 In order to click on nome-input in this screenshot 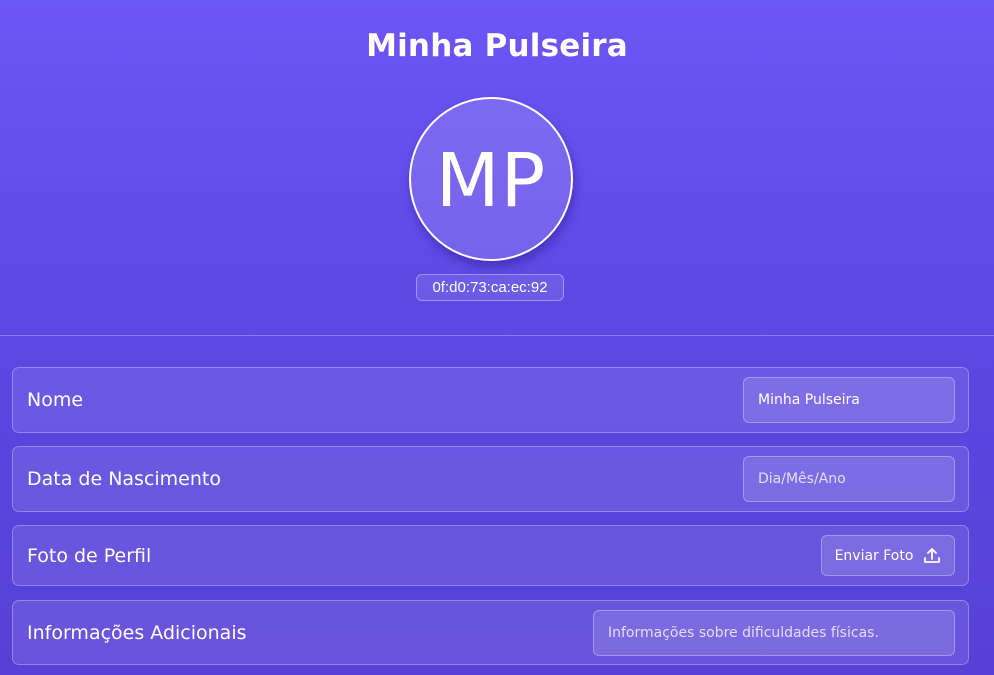, I will do `click(849, 400)`.